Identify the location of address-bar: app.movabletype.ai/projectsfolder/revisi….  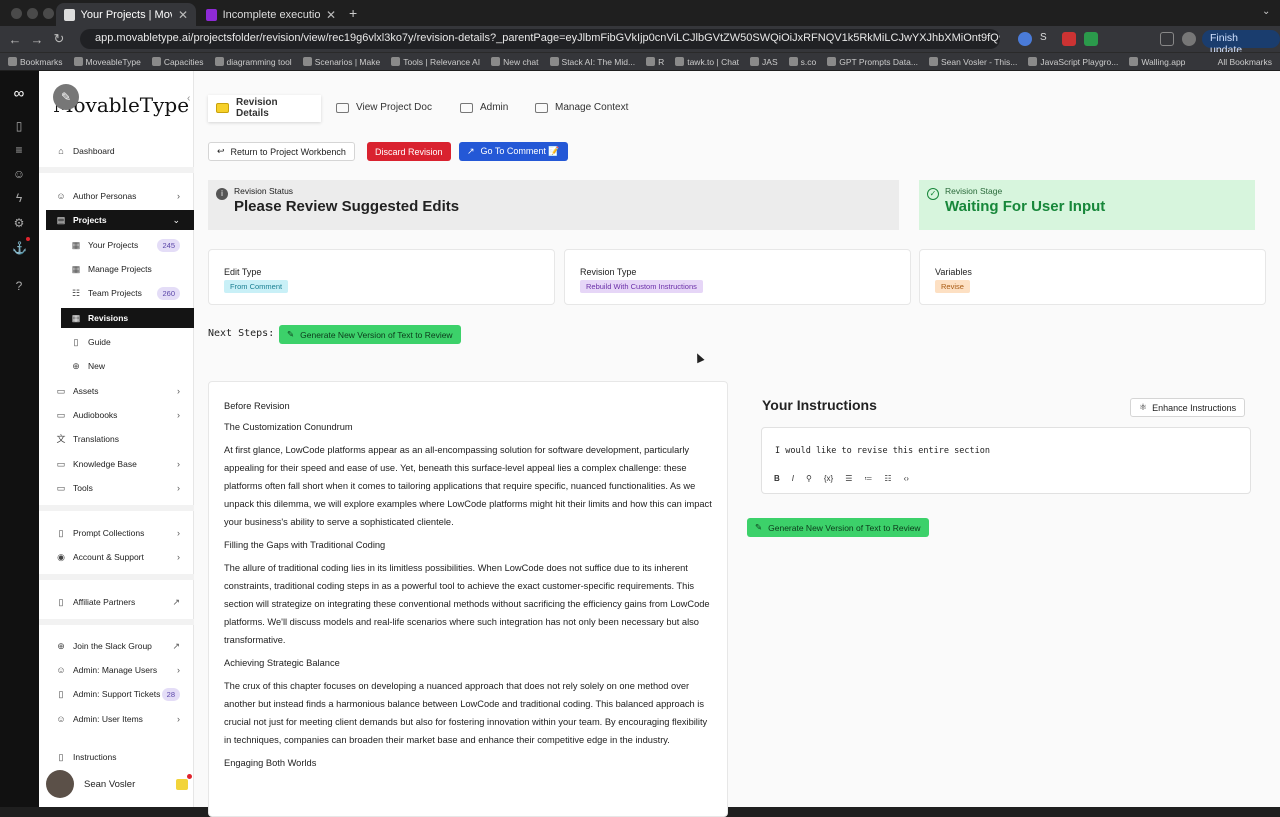
(540, 39).